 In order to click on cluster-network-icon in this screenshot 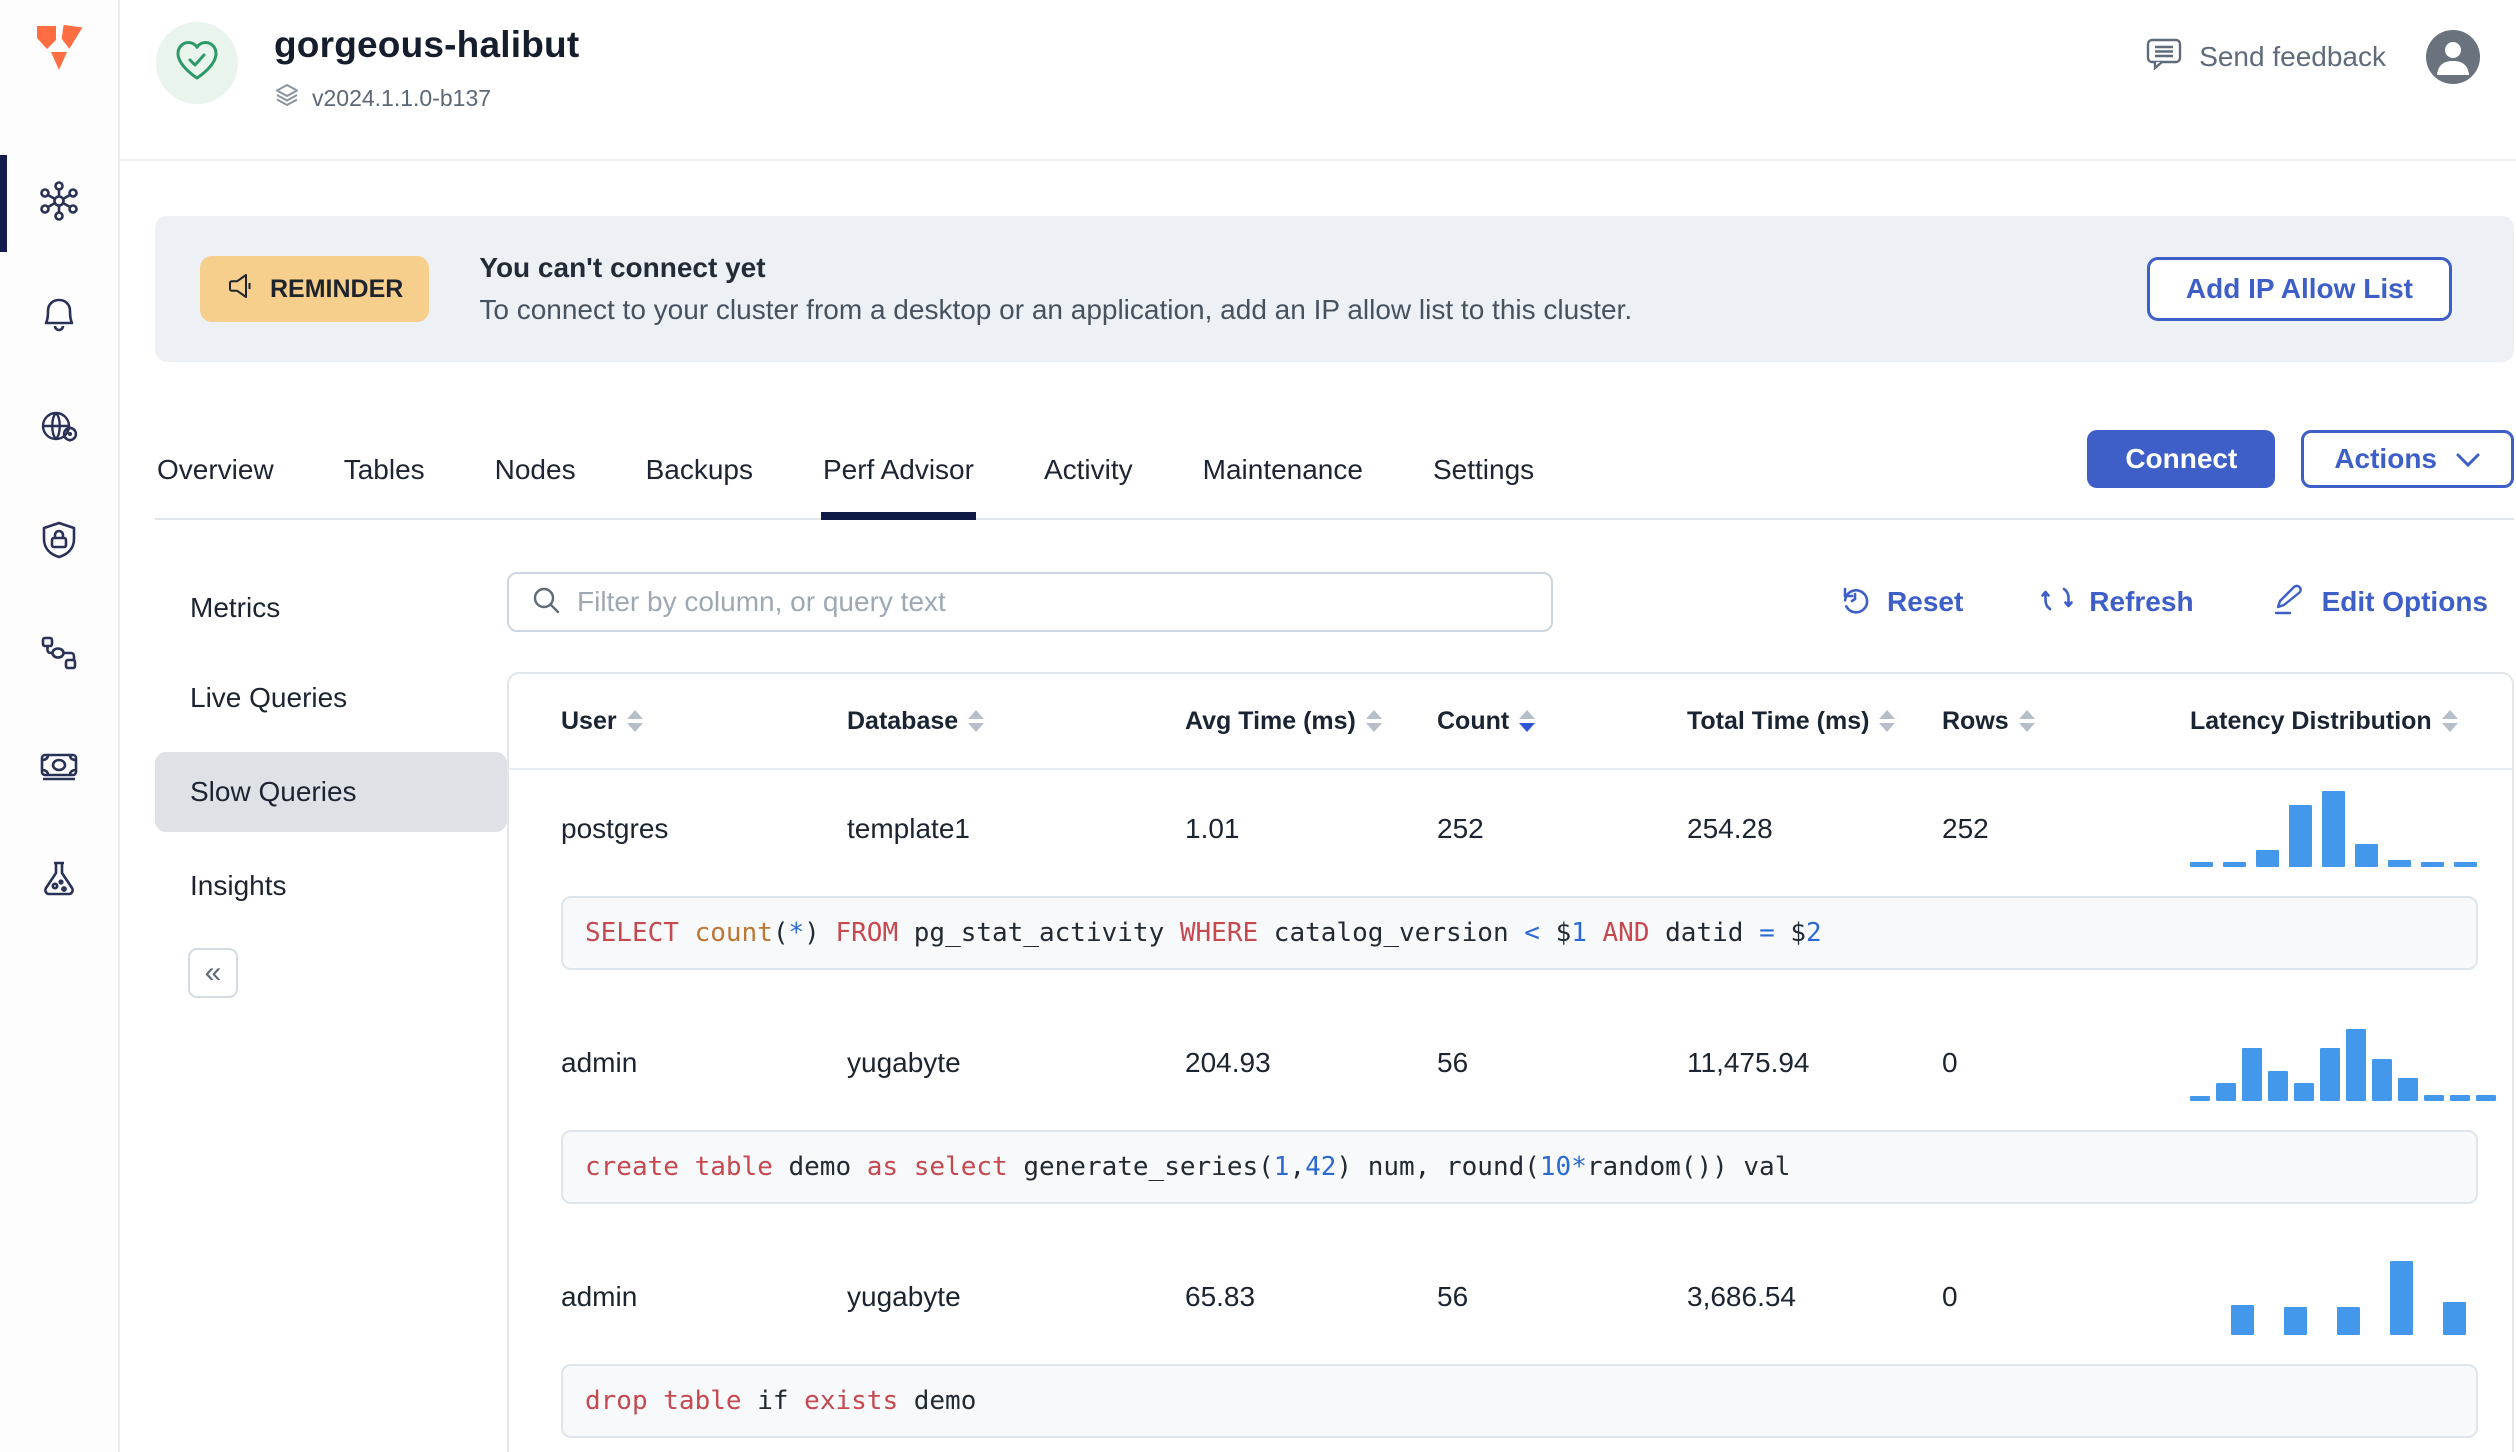, I will do `click(59, 203)`.